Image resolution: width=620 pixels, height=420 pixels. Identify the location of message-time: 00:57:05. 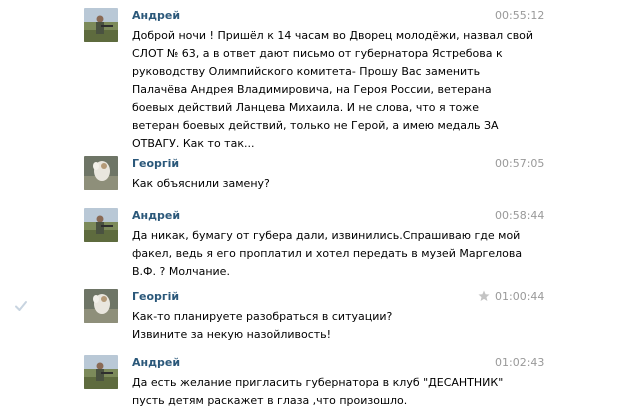
(520, 163).